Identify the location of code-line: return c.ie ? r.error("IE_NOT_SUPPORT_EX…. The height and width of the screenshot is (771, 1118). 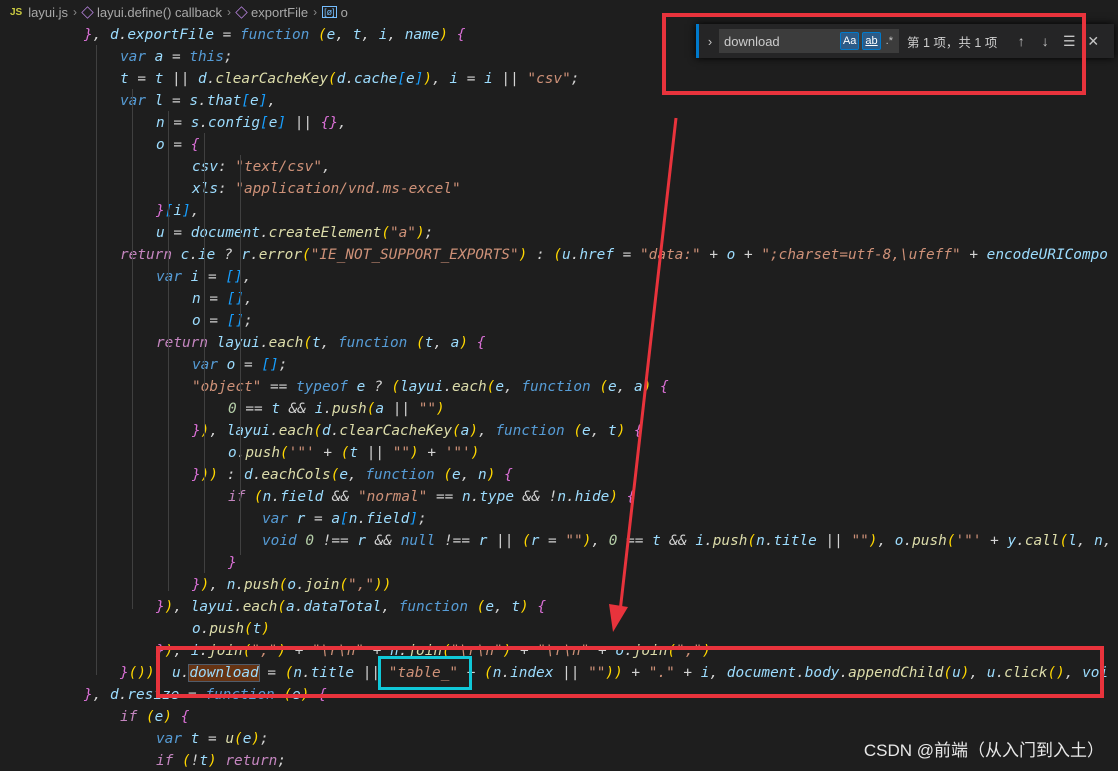
(614, 255).